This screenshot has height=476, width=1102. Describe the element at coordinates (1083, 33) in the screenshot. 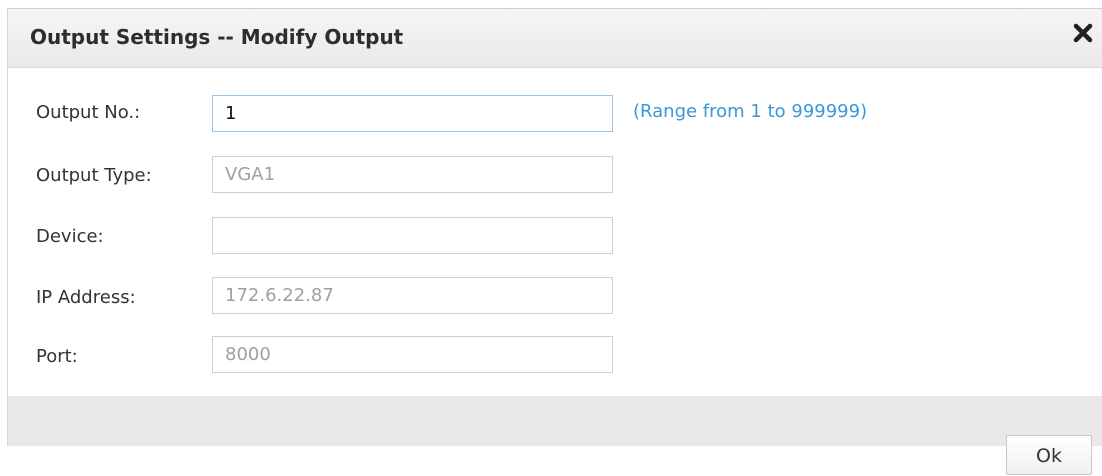

I see `close-icon` at that location.